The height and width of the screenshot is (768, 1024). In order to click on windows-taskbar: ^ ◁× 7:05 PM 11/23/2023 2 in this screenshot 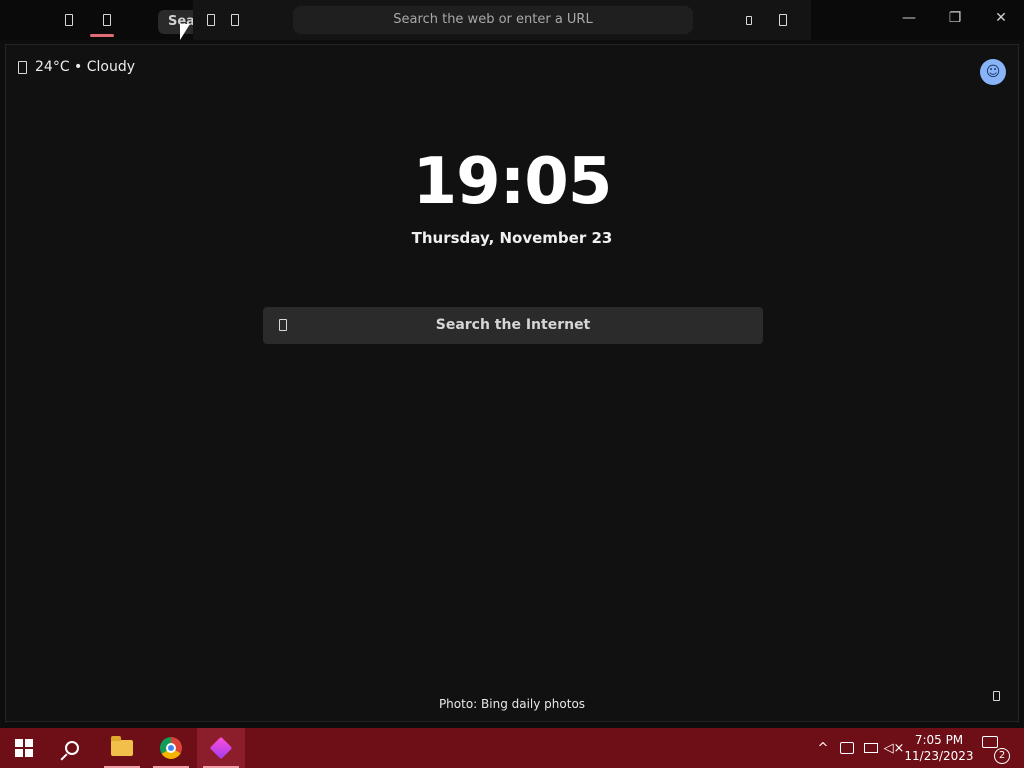, I will do `click(512, 748)`.